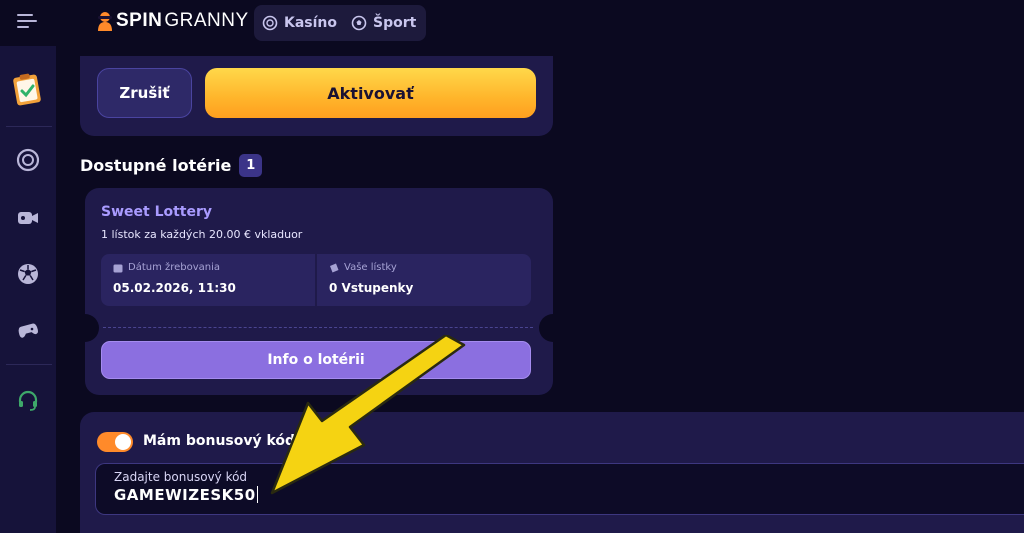 This screenshot has height=533, width=1024. I want to click on bonus-code-input: Zadajte bonusový kód GAMEWIZESK50, so click(559, 489).